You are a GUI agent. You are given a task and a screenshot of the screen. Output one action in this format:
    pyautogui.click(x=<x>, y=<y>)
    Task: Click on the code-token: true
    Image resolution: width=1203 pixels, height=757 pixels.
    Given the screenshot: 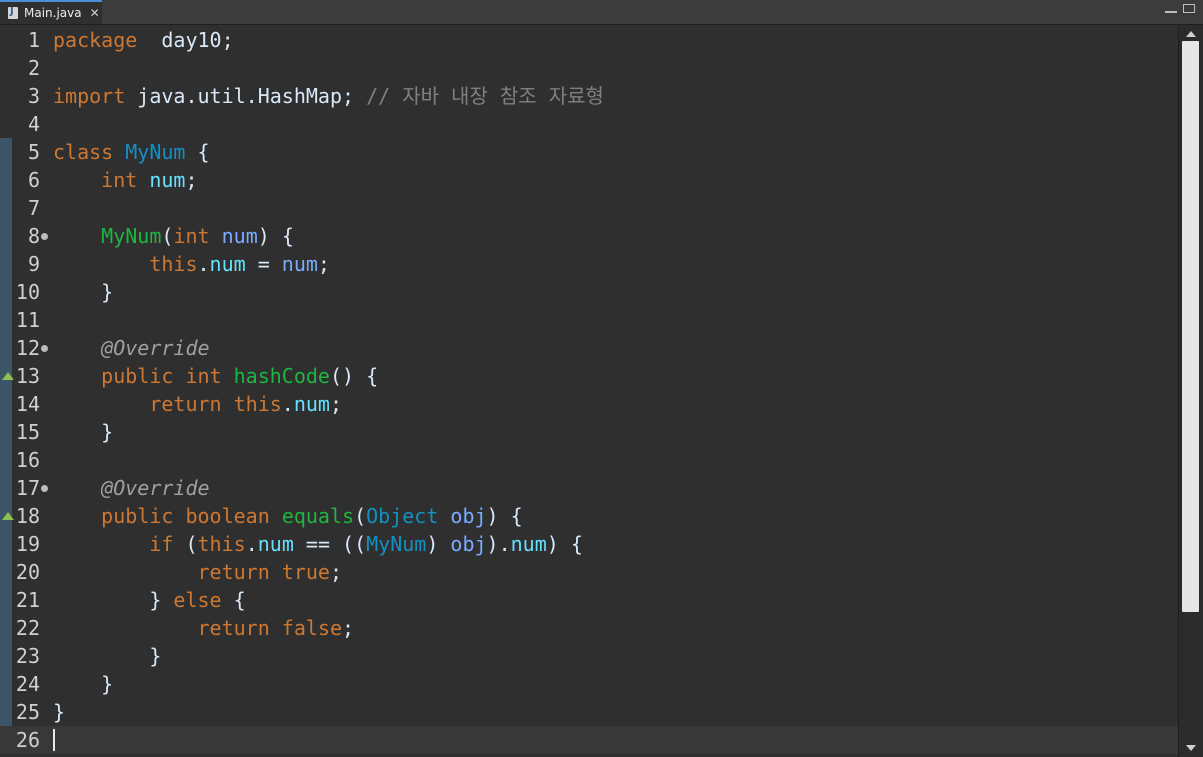 What is the action you would take?
    pyautogui.click(x=305, y=572)
    